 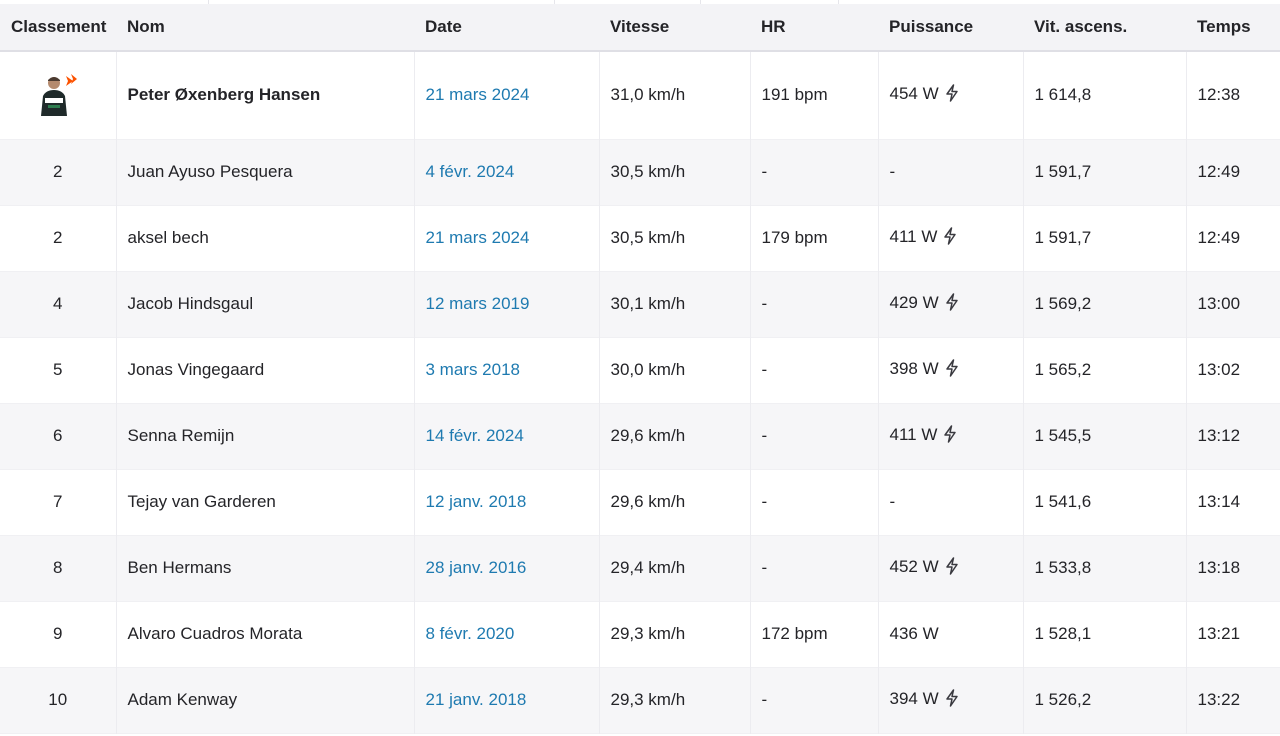 What do you see at coordinates (674, 95) in the screenshot?
I see `speed-cell: 31,0 km/h` at bounding box center [674, 95].